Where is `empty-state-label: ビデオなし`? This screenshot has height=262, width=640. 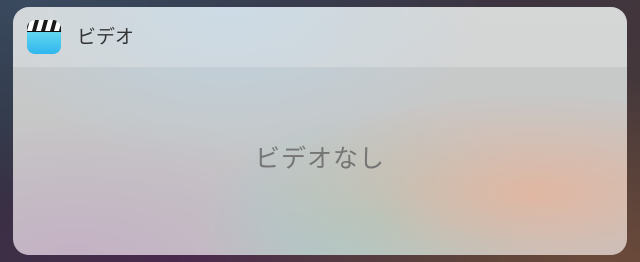
empty-state-label: ビデオなし is located at coordinates (319, 158).